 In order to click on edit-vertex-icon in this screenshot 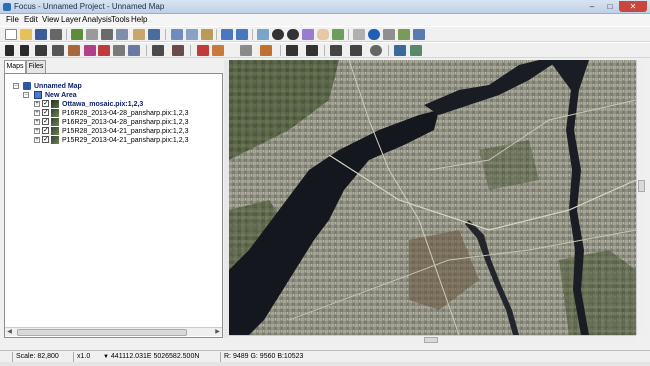, I will do `click(119, 50)`.